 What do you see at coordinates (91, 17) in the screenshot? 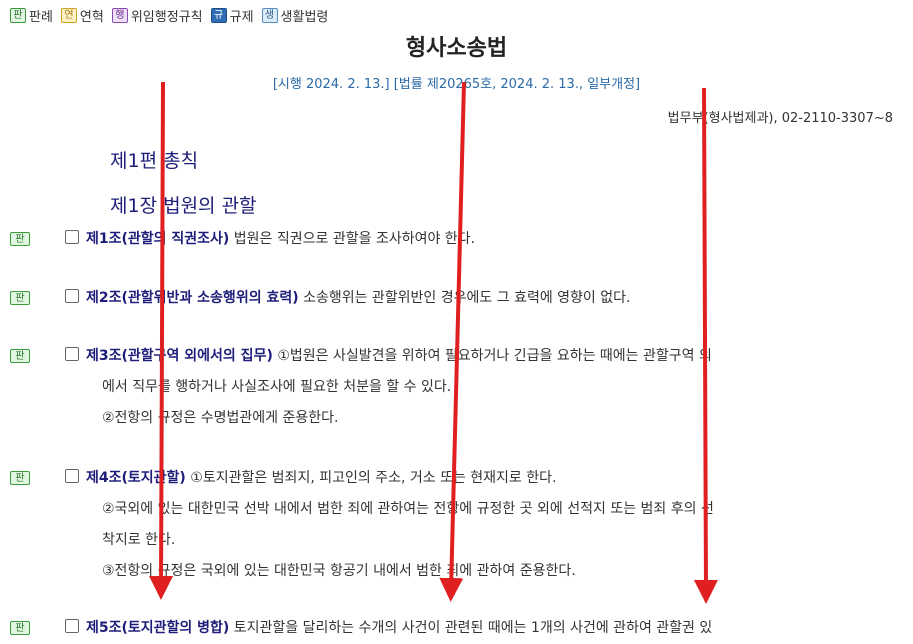
I see `legend-history-label: 연혁` at bounding box center [91, 17].